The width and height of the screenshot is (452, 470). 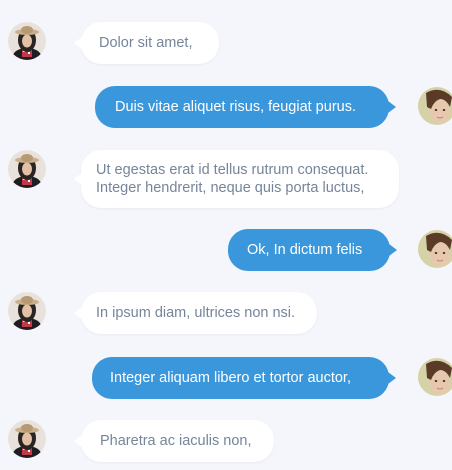 I want to click on message-bubble: Dolor sit amet,, so click(x=146, y=43).